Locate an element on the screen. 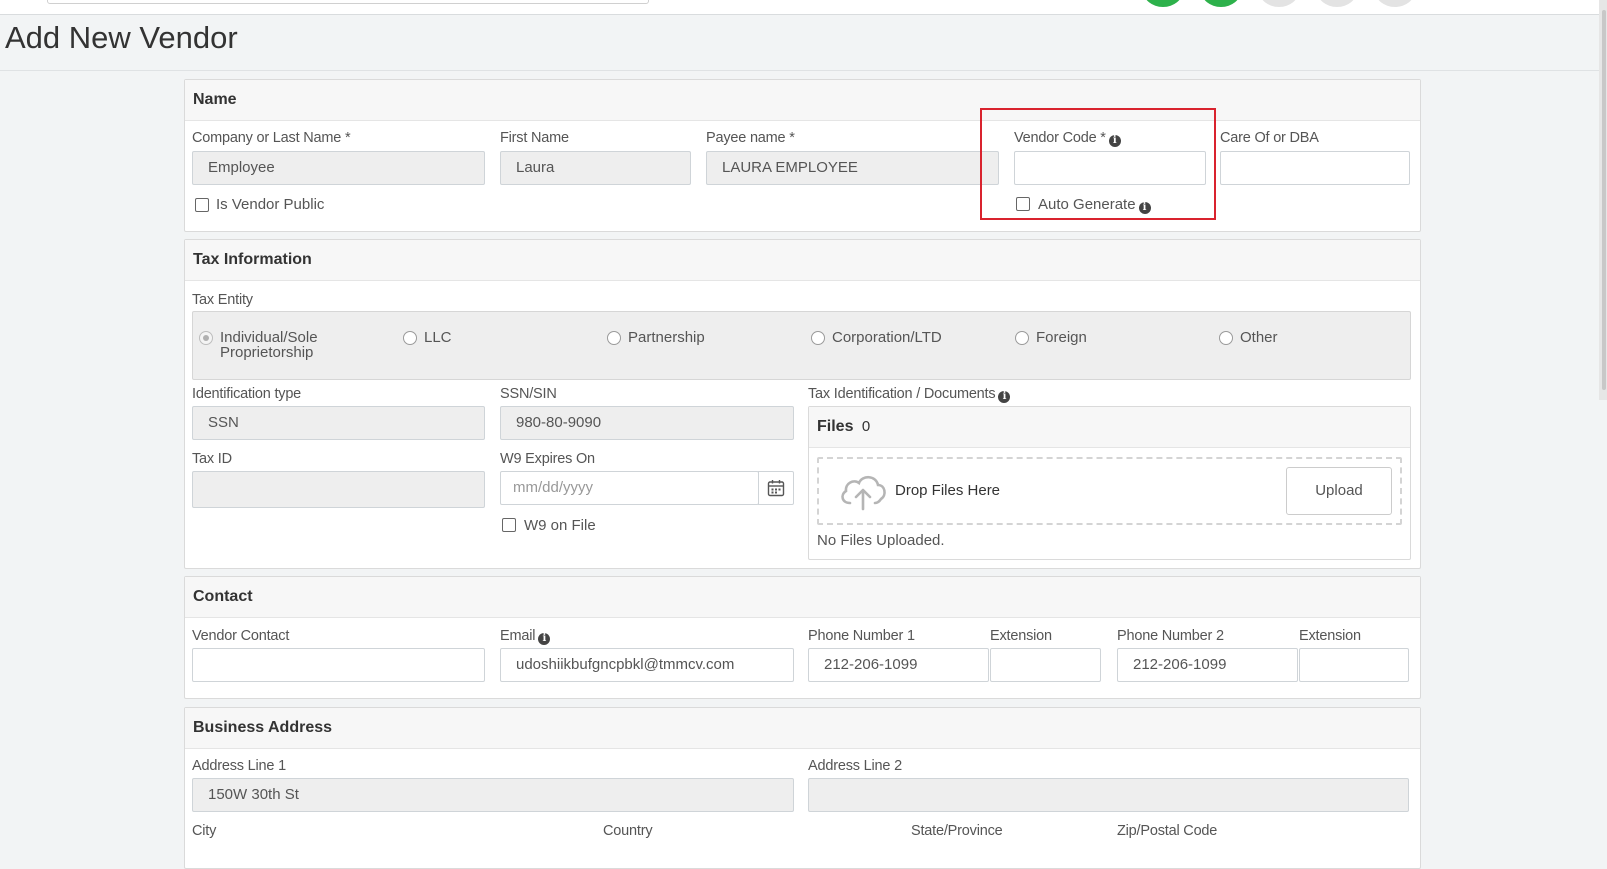  radio-partnership is located at coordinates (614, 338).